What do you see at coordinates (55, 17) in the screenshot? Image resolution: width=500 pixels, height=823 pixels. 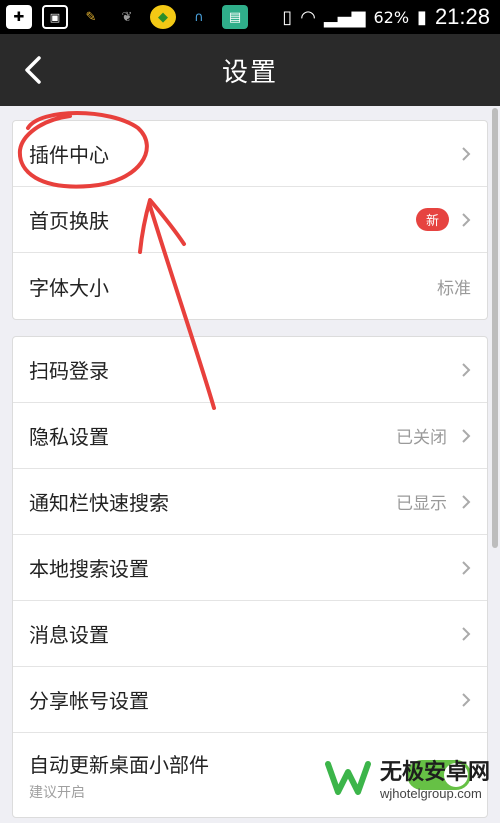 I see `sim-app-icon: ▣` at bounding box center [55, 17].